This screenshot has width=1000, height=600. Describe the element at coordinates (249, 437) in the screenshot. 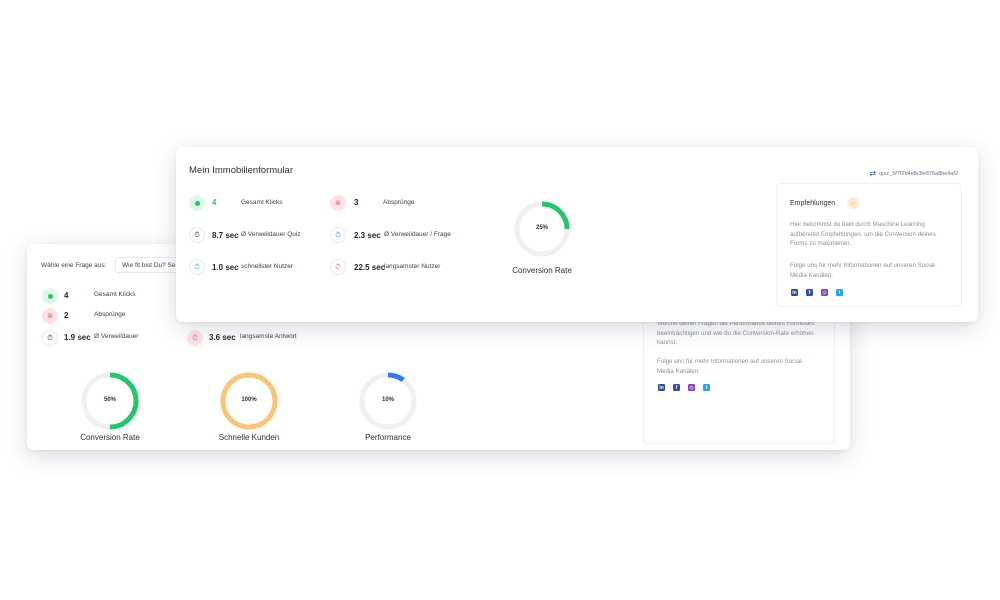

I see `donut-label: Schnelle Kunden` at that location.